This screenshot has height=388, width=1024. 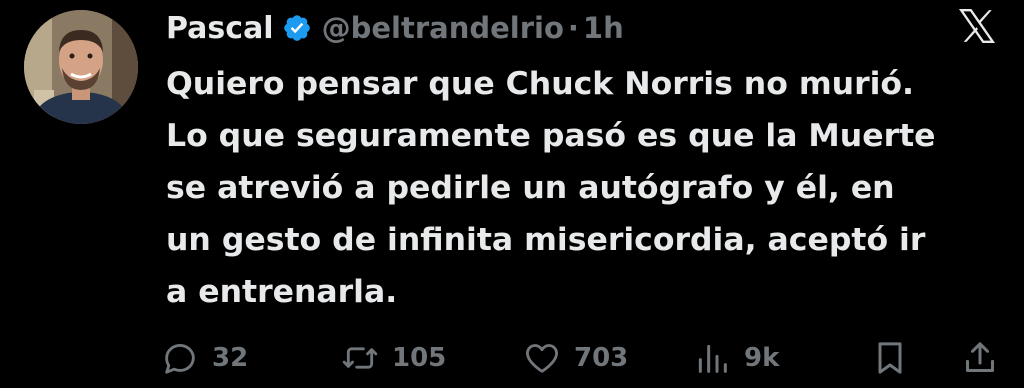 What do you see at coordinates (360, 358) in the screenshot?
I see `retweet-icon` at bounding box center [360, 358].